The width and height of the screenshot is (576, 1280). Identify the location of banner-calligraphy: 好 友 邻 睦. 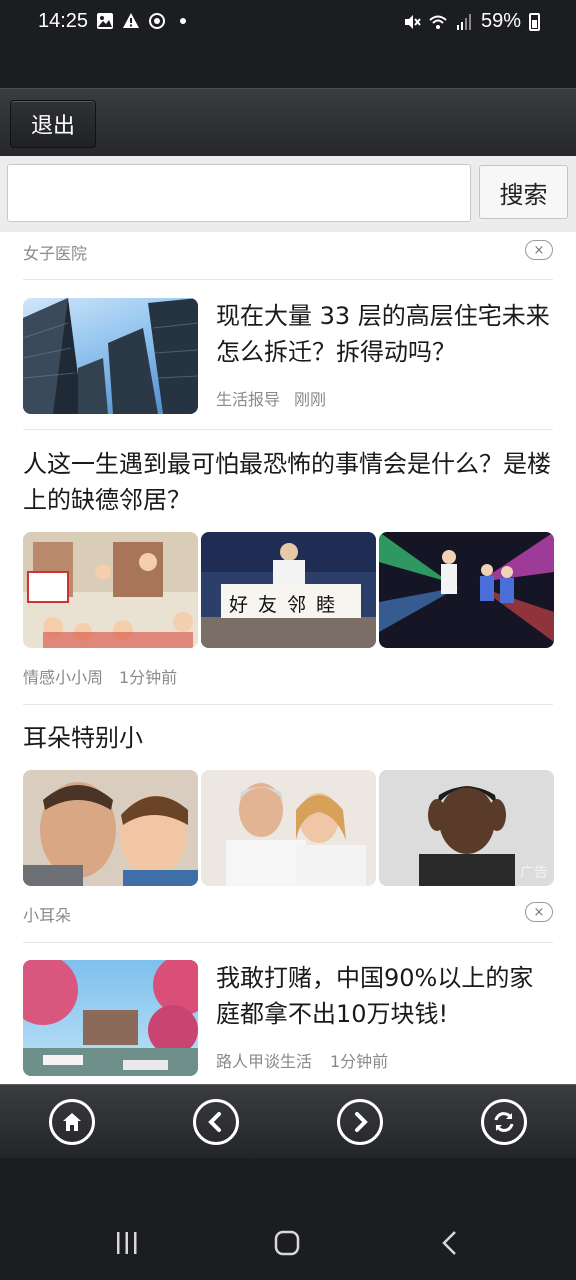
(283, 605).